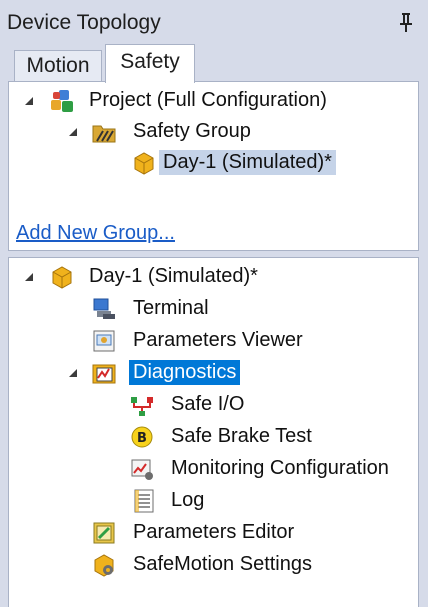 This screenshot has width=428, height=607. What do you see at coordinates (104, 341) in the screenshot?
I see `parameters-viewer-icon` at bounding box center [104, 341].